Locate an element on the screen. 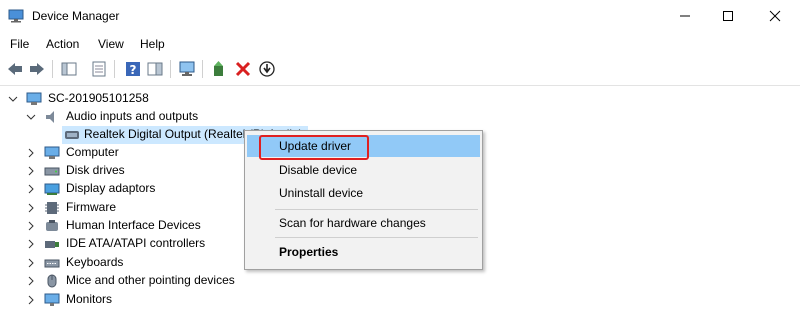 The height and width of the screenshot is (311, 800). minimize-icon is located at coordinates (685, 16).